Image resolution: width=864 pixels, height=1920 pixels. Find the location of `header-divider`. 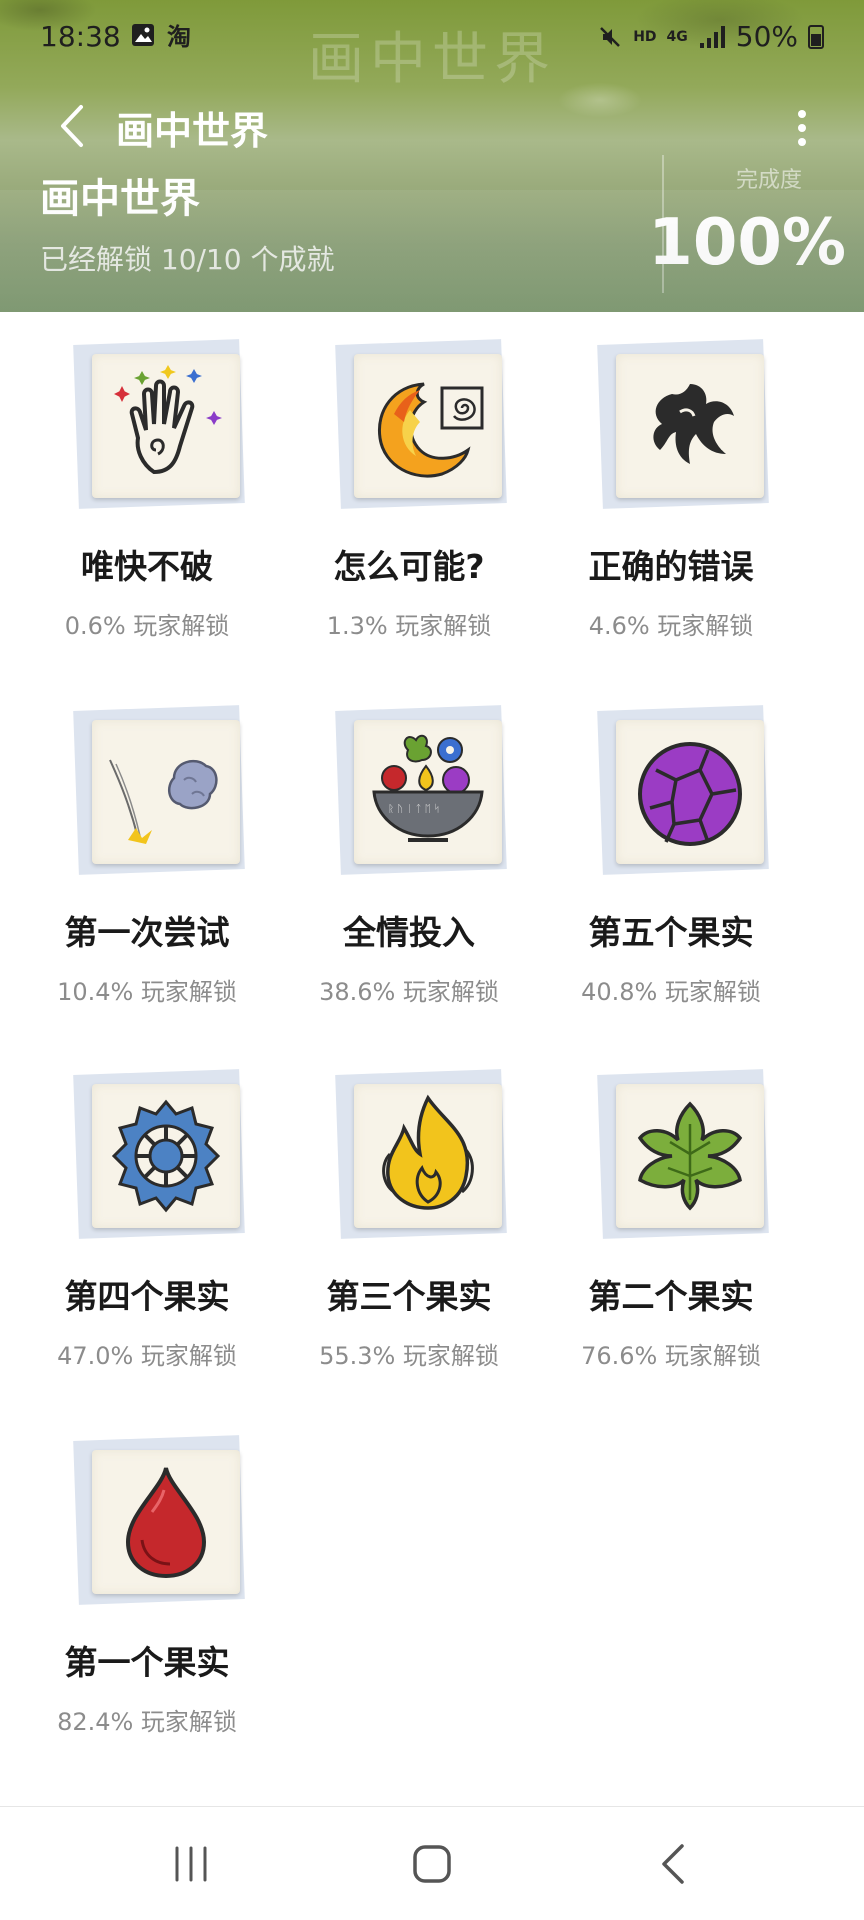

header-divider is located at coordinates (663, 224).